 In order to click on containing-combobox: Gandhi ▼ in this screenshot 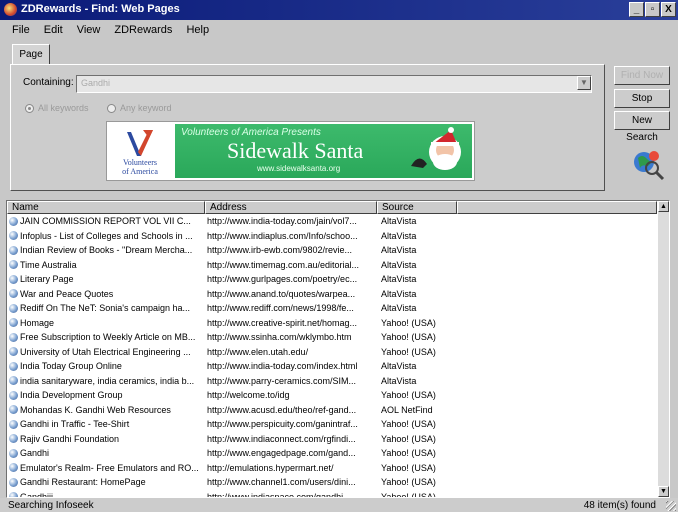, I will do `click(334, 84)`.